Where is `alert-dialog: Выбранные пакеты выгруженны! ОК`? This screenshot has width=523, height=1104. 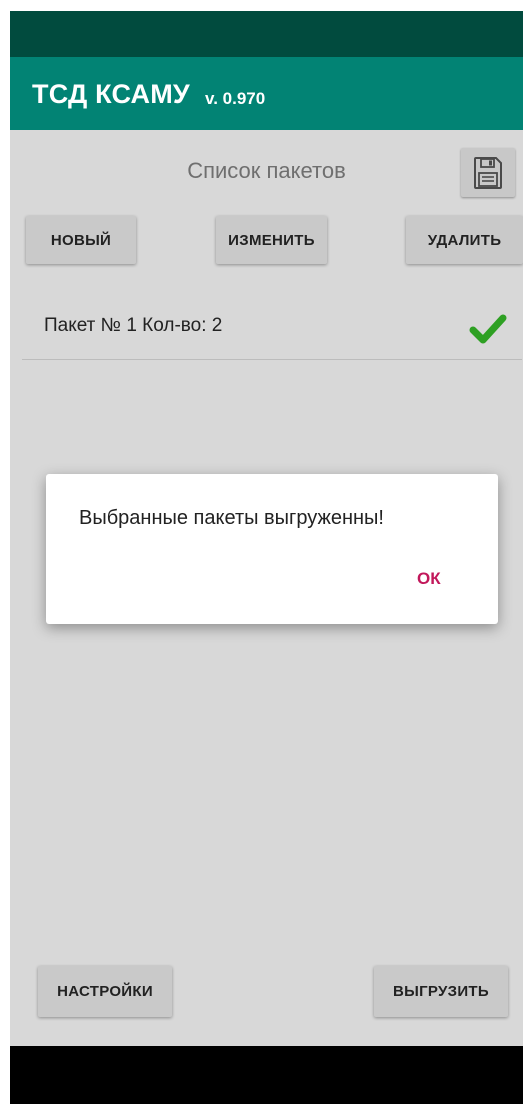
alert-dialog: Выбранные пакеты выгруженны! ОК is located at coordinates (272, 549).